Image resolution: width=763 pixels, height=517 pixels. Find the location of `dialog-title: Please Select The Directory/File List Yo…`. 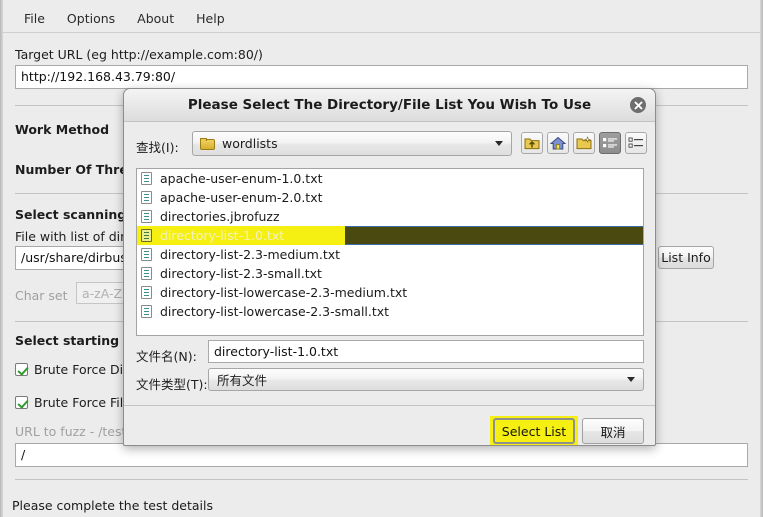

dialog-title: Please Select The Directory/File List Yo… is located at coordinates (389, 105).